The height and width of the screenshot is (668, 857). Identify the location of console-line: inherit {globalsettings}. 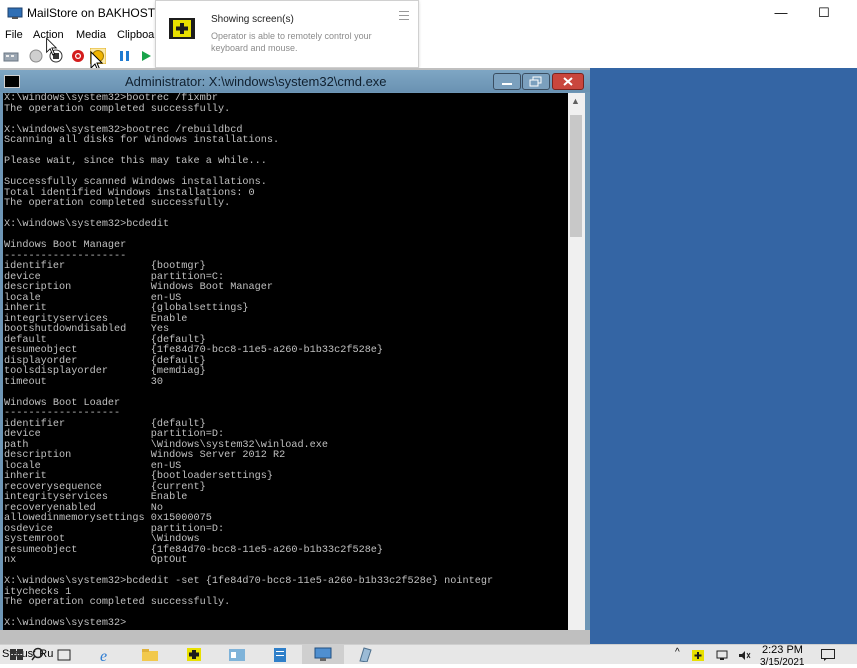
(126, 308).